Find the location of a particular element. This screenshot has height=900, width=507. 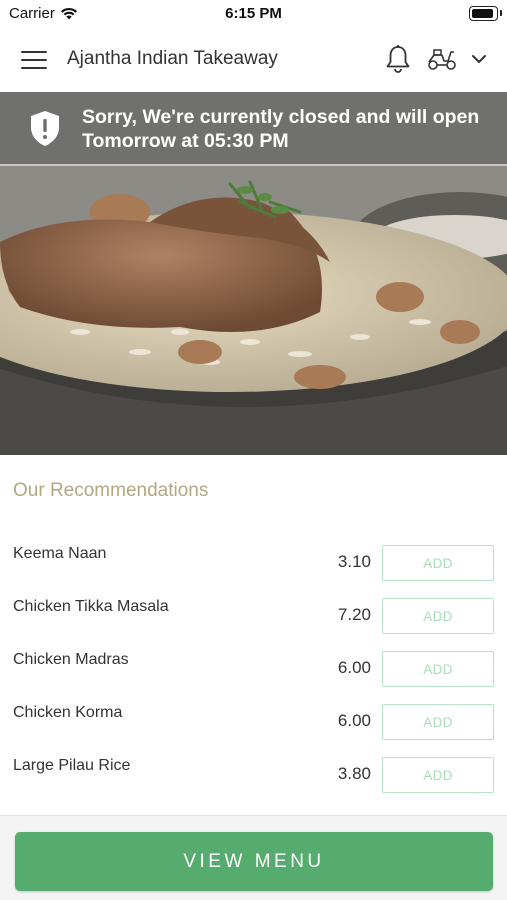

list-item: Chicken Tikka Masala 7.20 ADD is located at coordinates (253, 624).